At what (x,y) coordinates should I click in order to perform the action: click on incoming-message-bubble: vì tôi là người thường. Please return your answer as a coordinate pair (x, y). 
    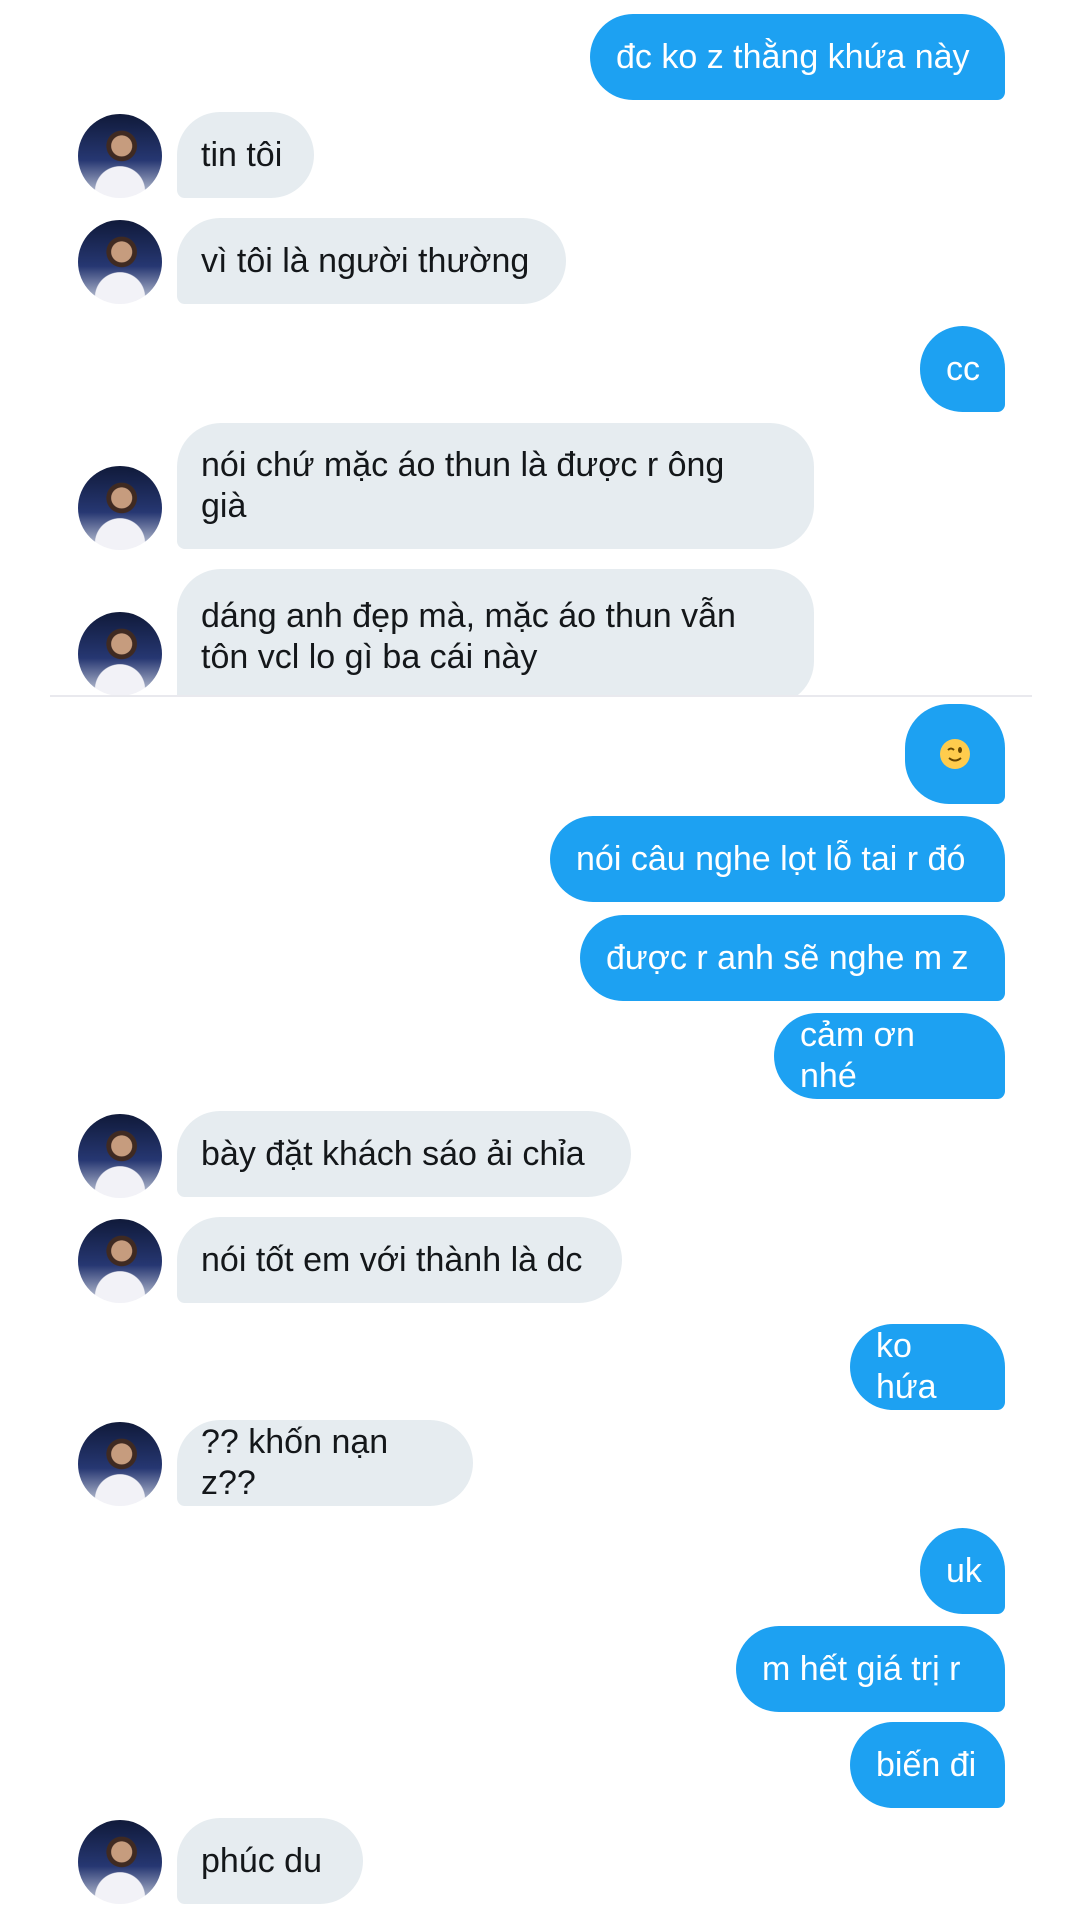
    Looking at the image, I should click on (371, 261).